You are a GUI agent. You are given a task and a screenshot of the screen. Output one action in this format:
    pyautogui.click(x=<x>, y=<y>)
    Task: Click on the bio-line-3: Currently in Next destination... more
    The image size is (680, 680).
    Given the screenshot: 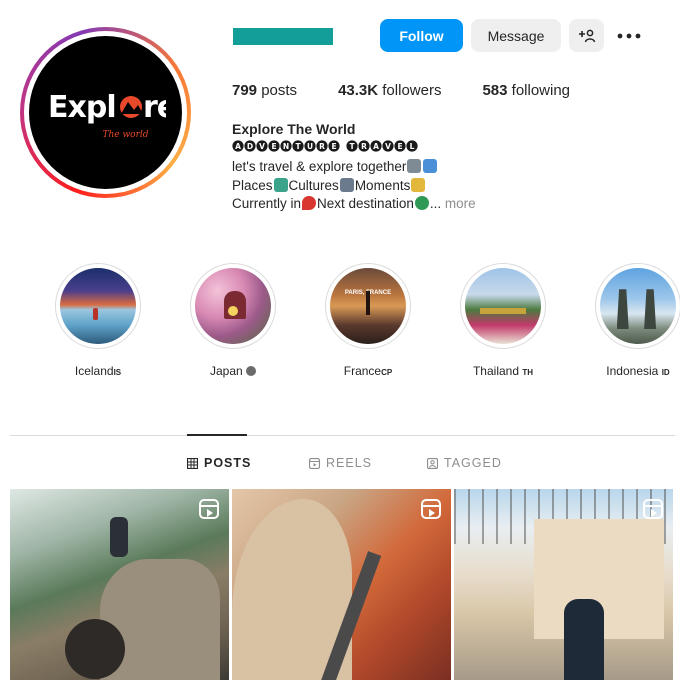 What is the action you would take?
    pyautogui.click(x=354, y=204)
    